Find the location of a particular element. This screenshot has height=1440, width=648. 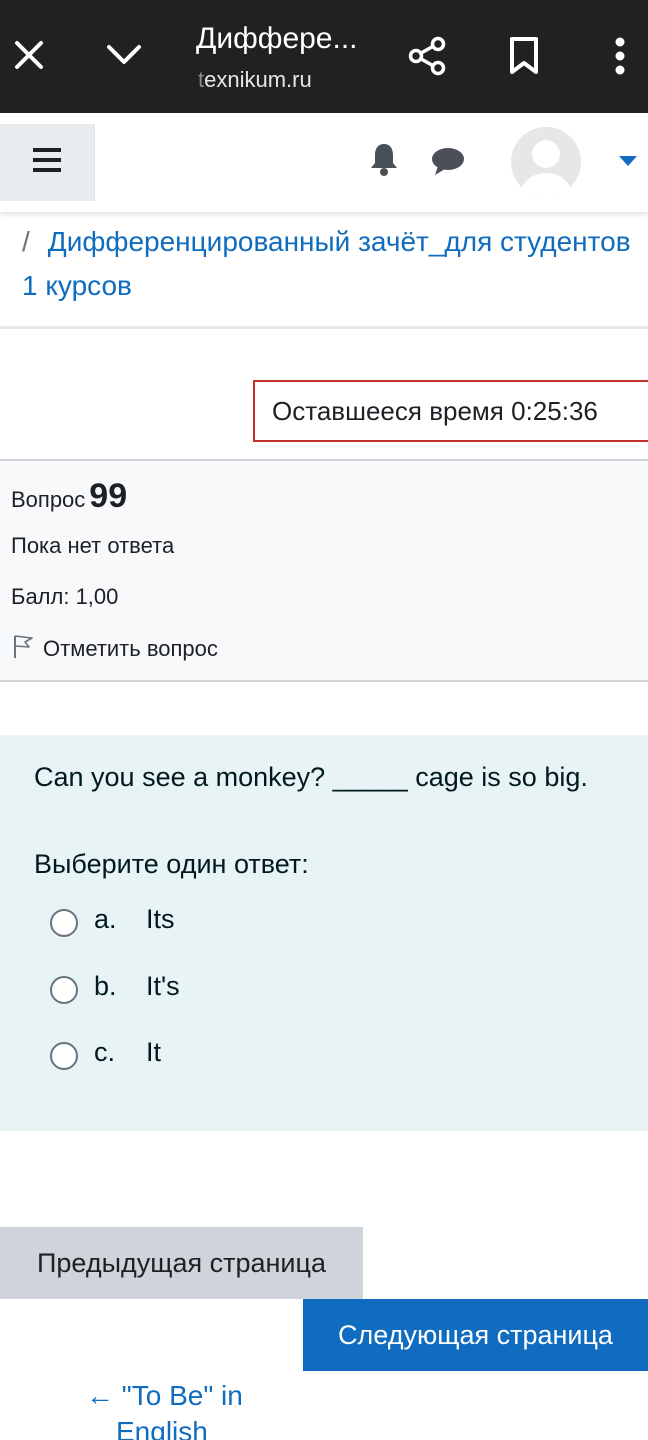

radio-a is located at coordinates (64, 923).